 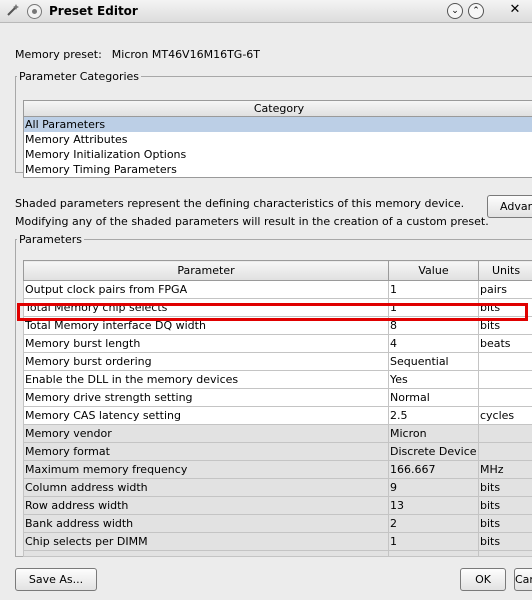 I want to click on minimize-icon: ⌄, so click(x=455, y=11).